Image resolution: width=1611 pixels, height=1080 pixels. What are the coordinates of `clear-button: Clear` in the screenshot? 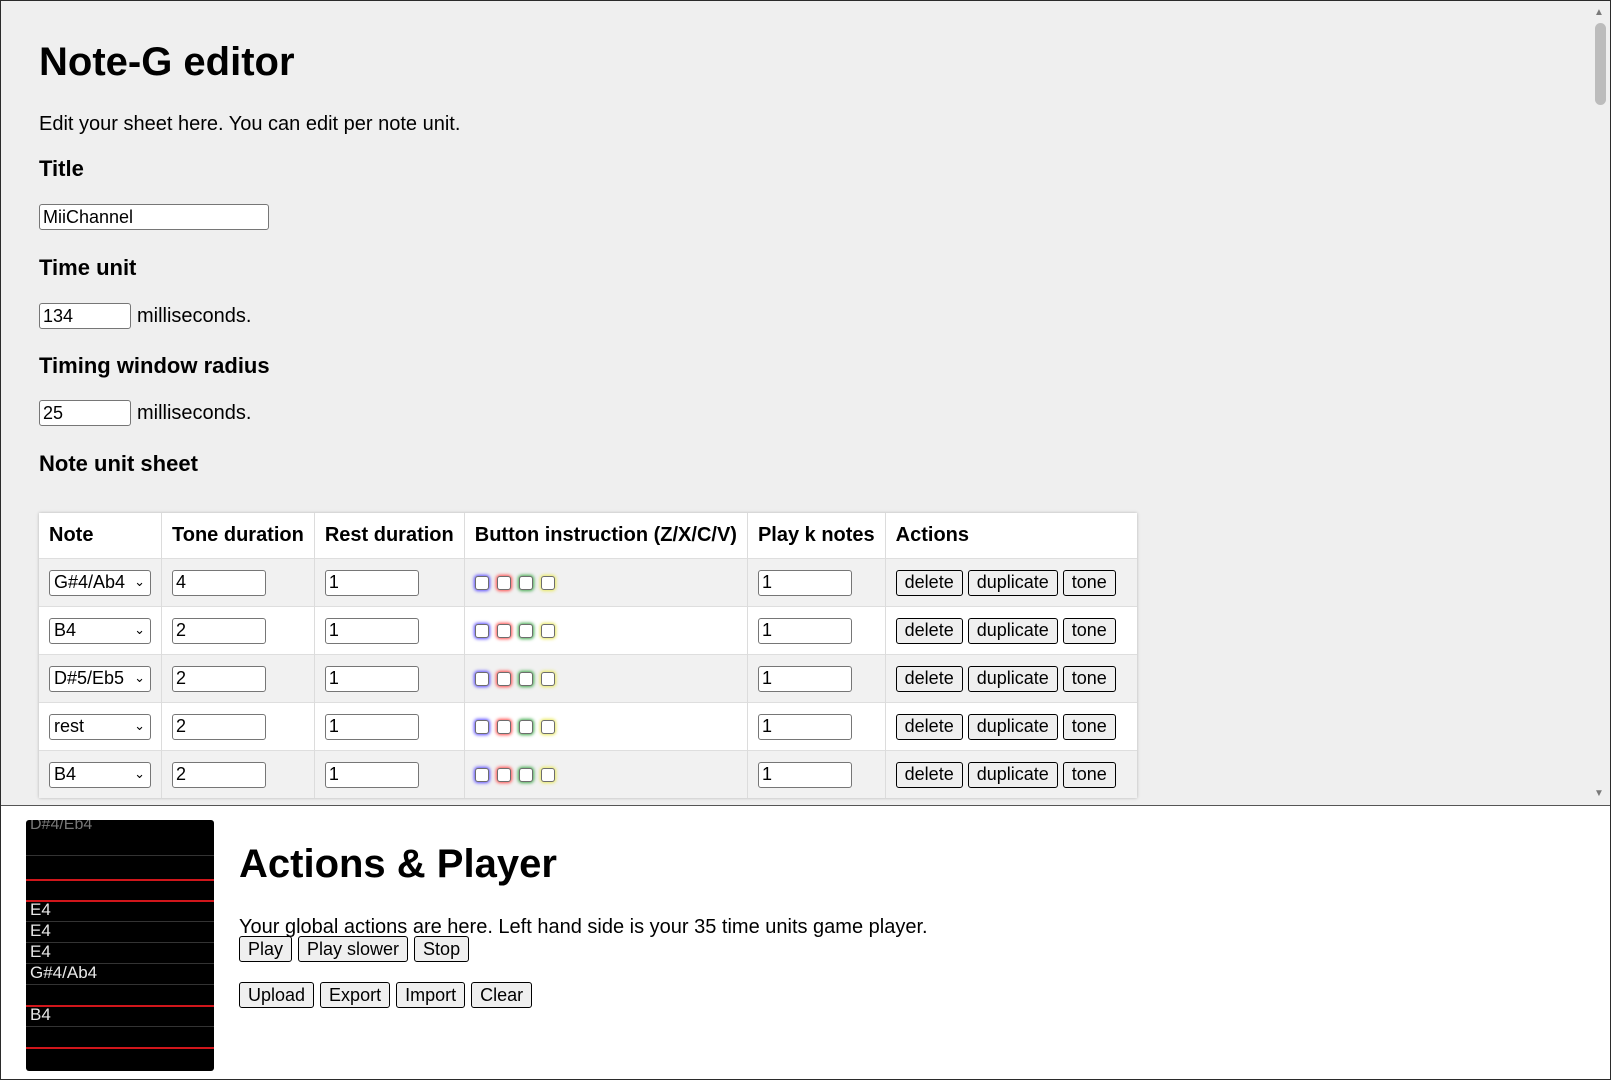 It's located at (502, 995).